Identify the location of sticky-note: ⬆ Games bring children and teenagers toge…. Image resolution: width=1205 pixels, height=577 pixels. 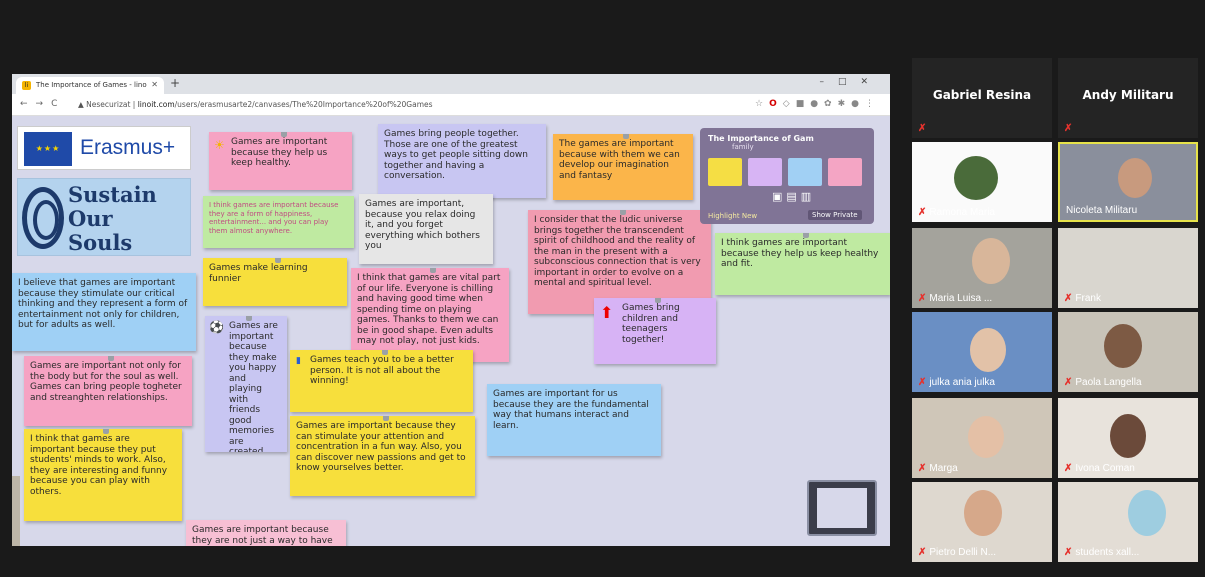
(655, 331).